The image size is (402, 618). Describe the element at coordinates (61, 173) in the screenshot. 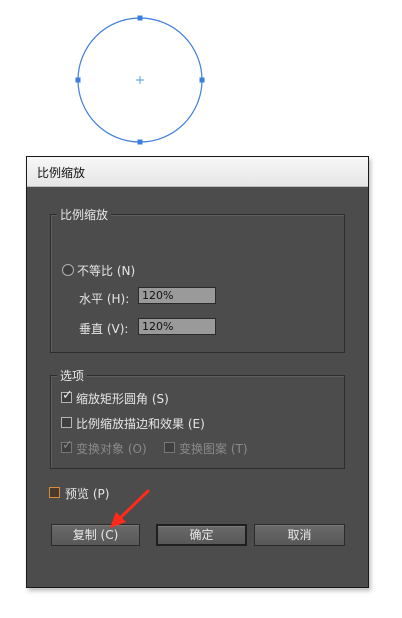

I see `dialog-title: 比例缩放` at that location.